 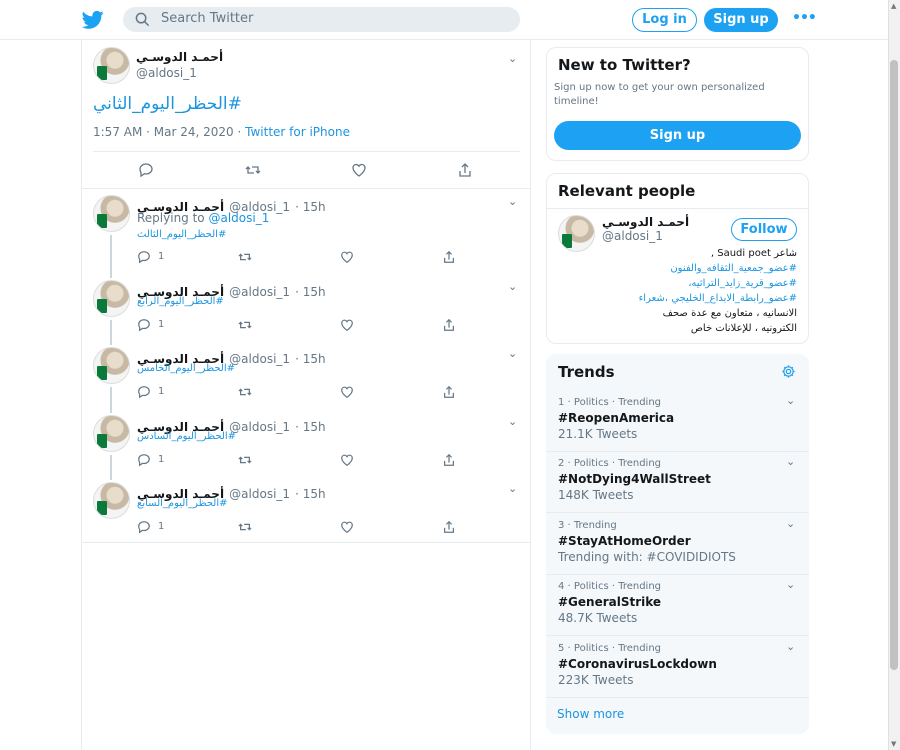 I want to click on trend-name: #GeneralStrike, so click(x=609, y=602).